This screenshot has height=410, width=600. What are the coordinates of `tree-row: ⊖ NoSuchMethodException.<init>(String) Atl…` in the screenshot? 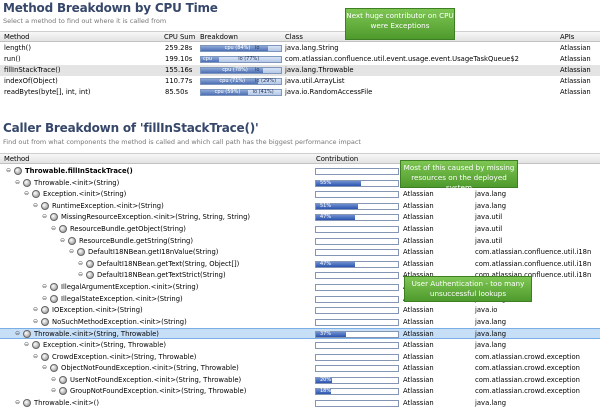 It's located at (300, 322).